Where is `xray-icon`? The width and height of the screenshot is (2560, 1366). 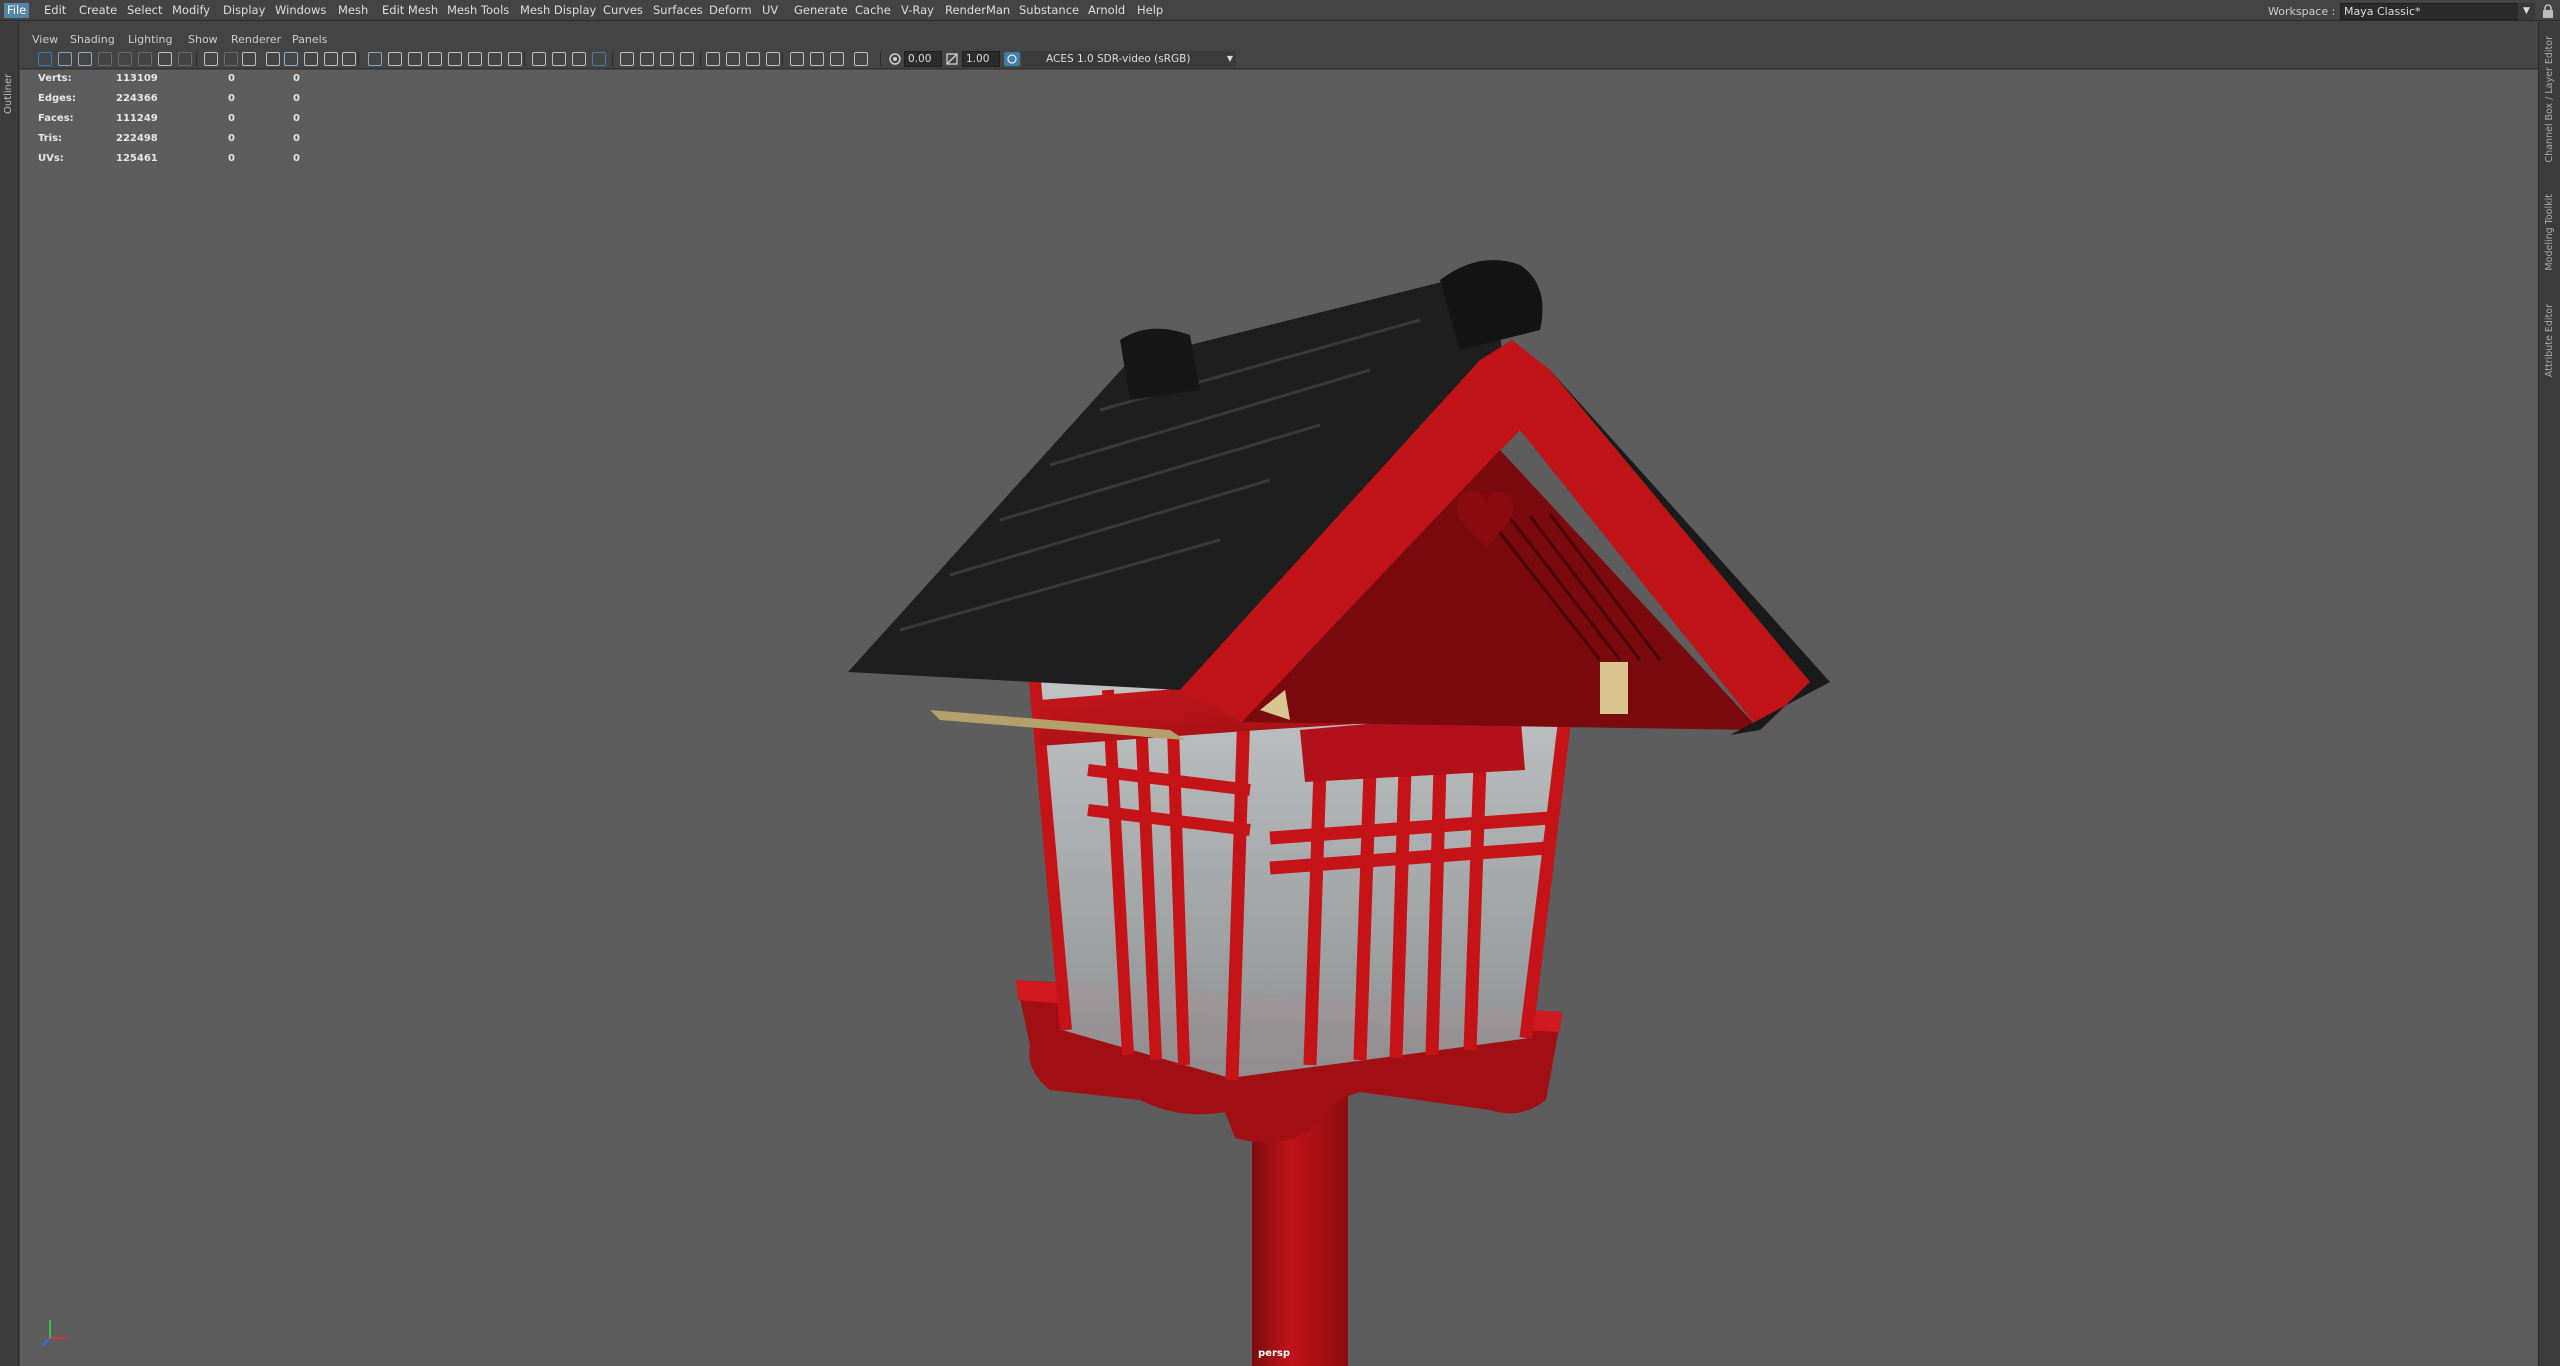 xray-icon is located at coordinates (559, 59).